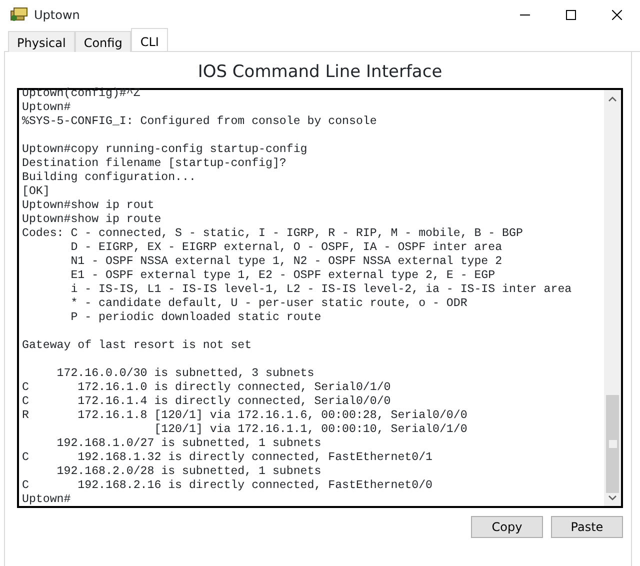 The height and width of the screenshot is (566, 640). What do you see at coordinates (19, 15) in the screenshot?
I see `app-icon` at bounding box center [19, 15].